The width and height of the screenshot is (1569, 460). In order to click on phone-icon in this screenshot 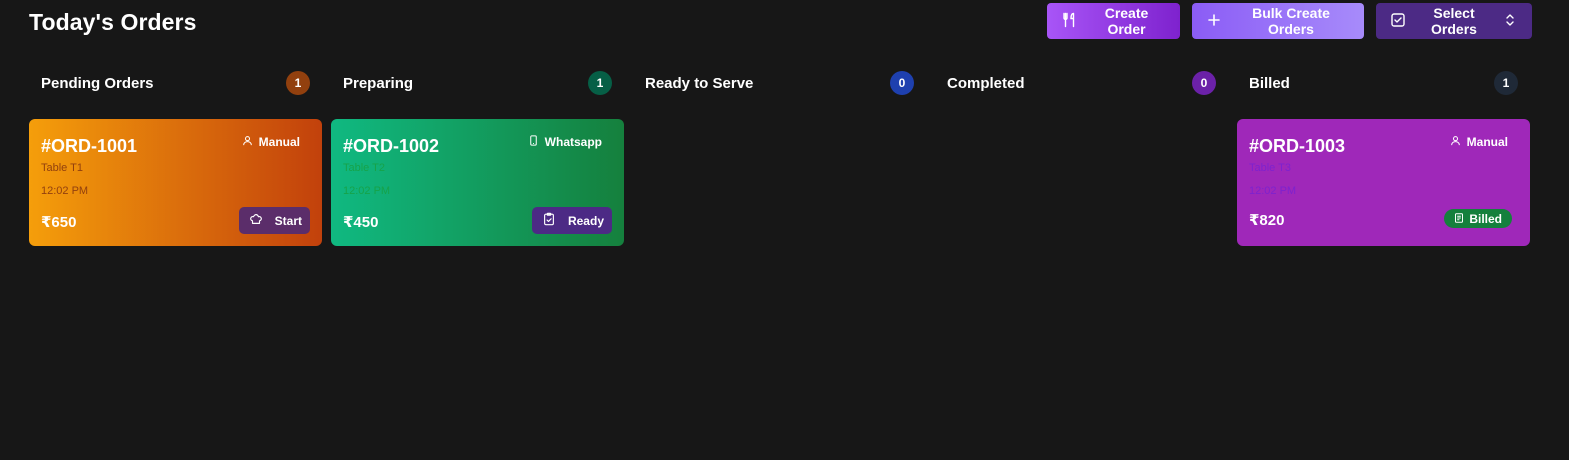, I will do `click(533, 142)`.